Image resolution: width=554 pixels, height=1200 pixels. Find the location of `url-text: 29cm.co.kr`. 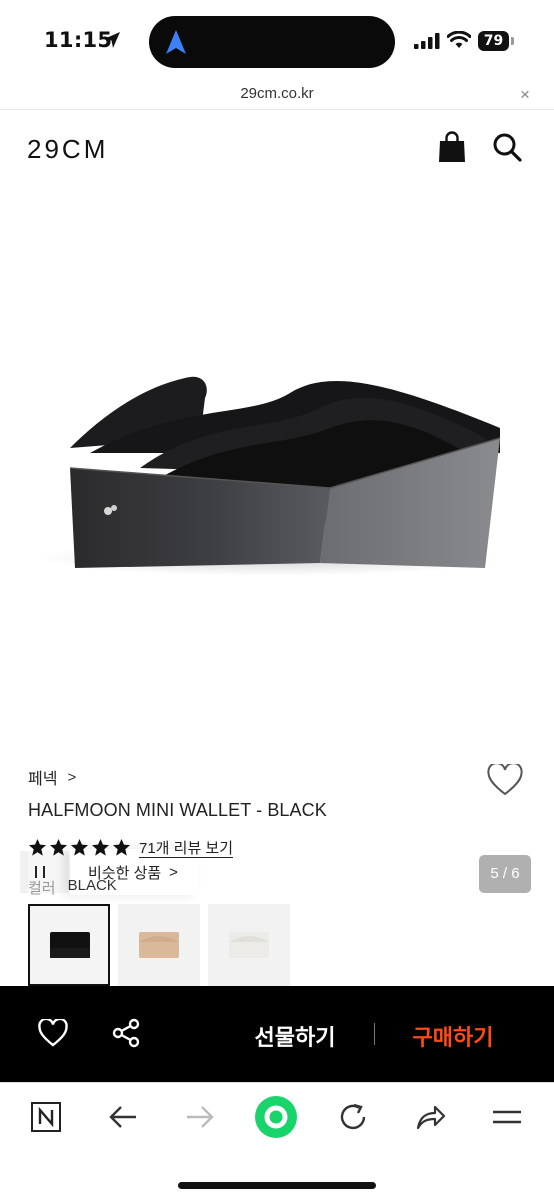

url-text: 29cm.co.kr is located at coordinates (277, 93).